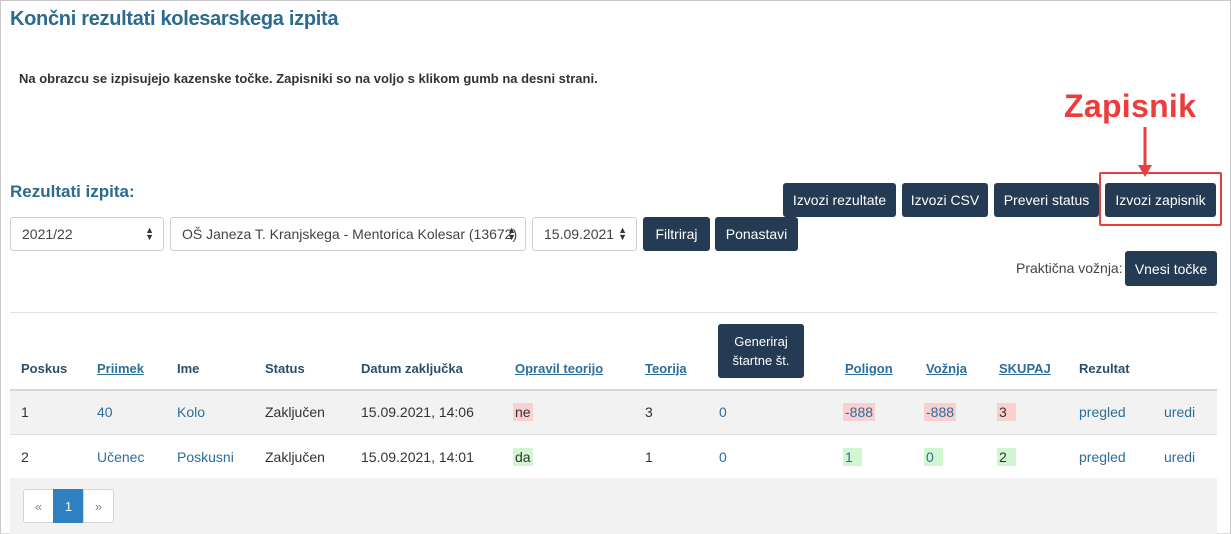 The width and height of the screenshot is (1231, 534). Describe the element at coordinates (417, 412) in the screenshot. I see `cell-datum: 15.09.2021, 14:06` at that location.